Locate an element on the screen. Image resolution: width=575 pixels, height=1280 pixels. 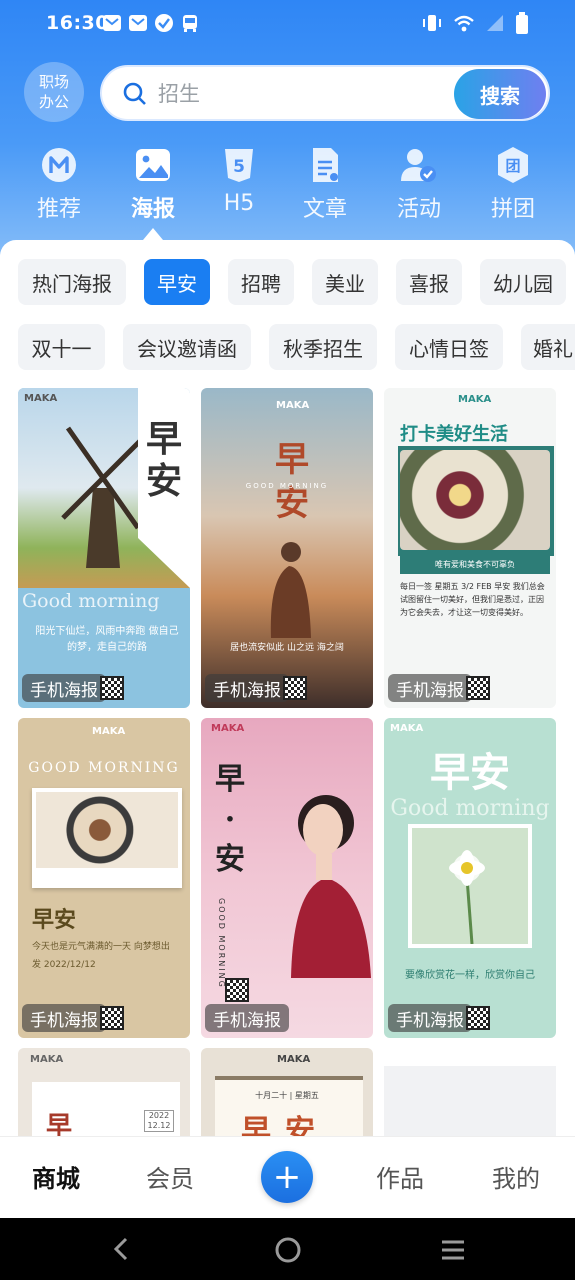
category-article: 文章 is located at coordinates (325, 184).